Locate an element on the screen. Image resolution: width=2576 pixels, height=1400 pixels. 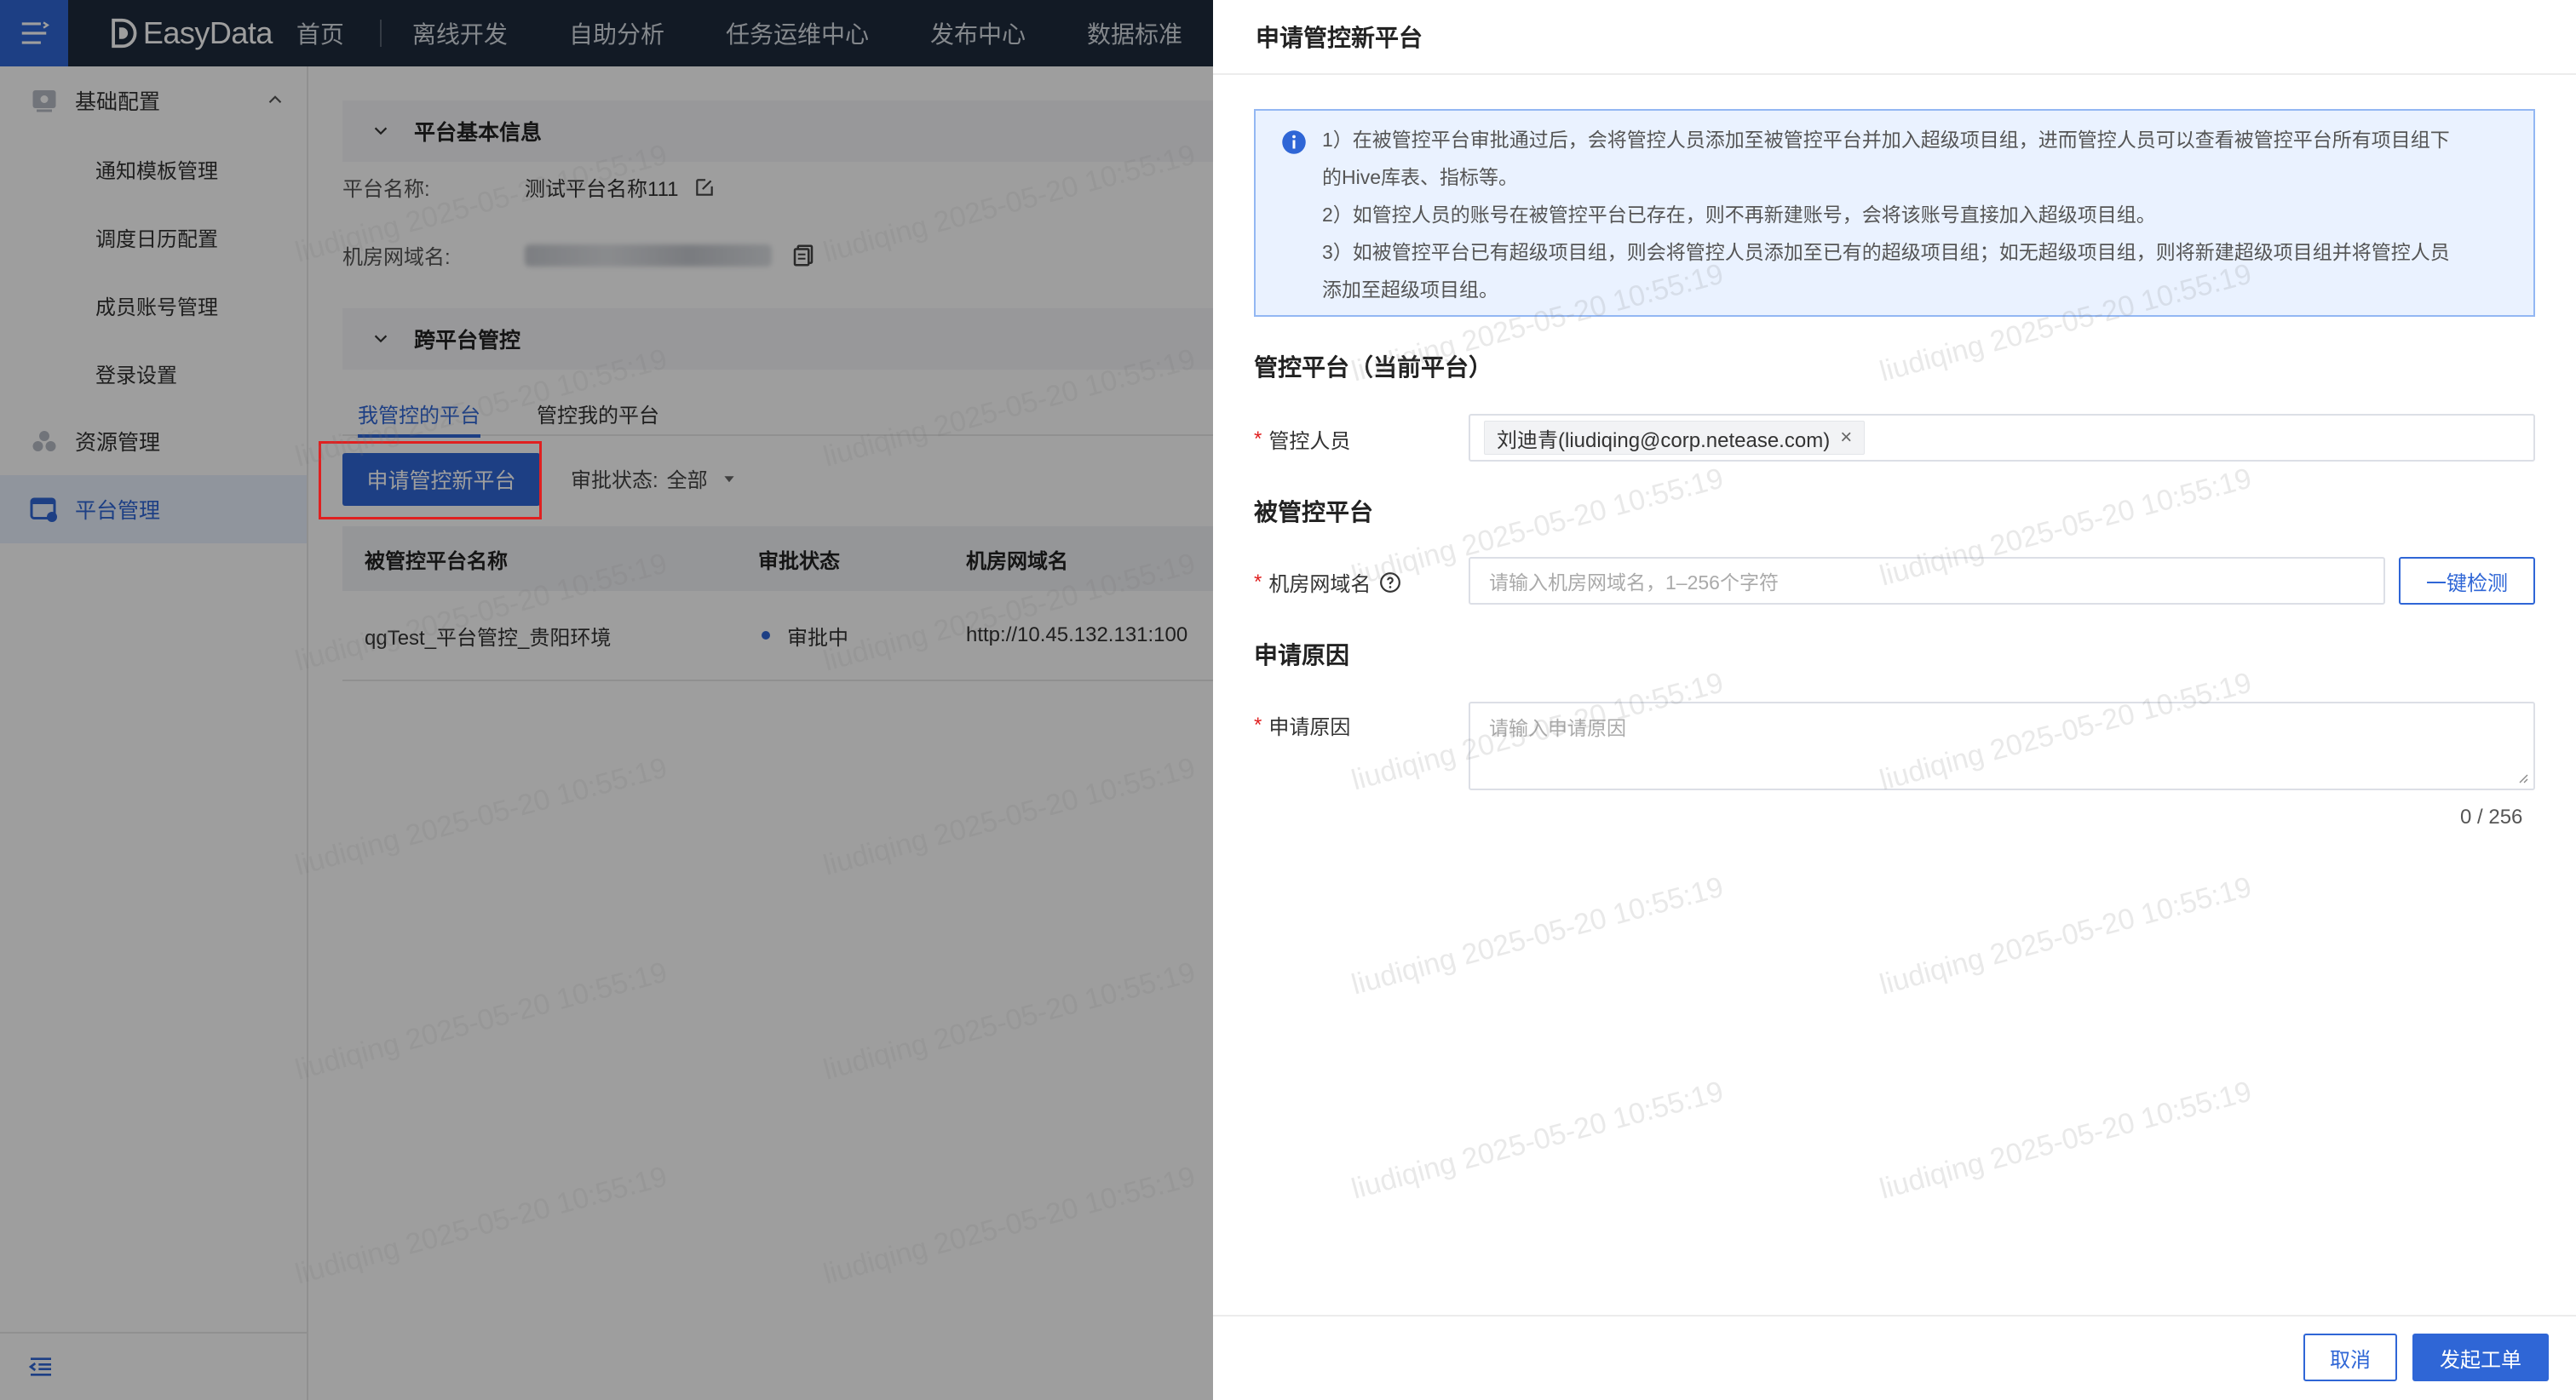
manager-tag: 刘迪青(liudiqing@corp.netease.com) × is located at coordinates (1675, 438).